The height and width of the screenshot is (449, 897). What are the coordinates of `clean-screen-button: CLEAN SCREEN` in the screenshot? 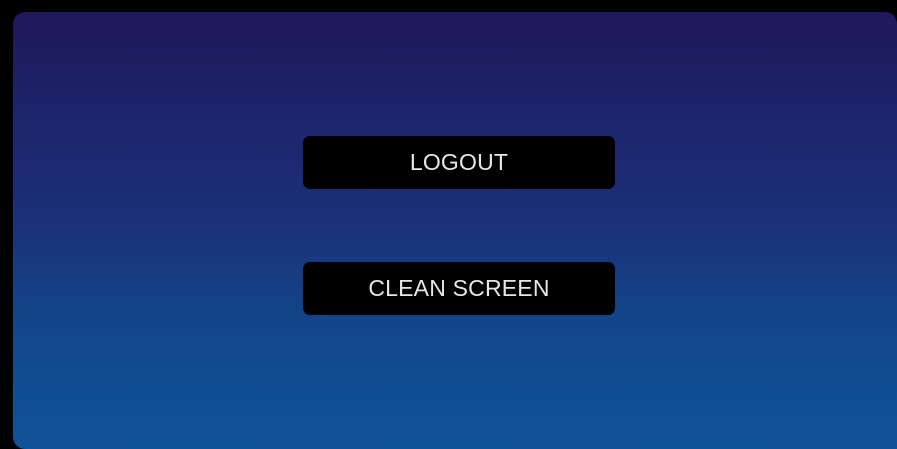 It's located at (459, 288).